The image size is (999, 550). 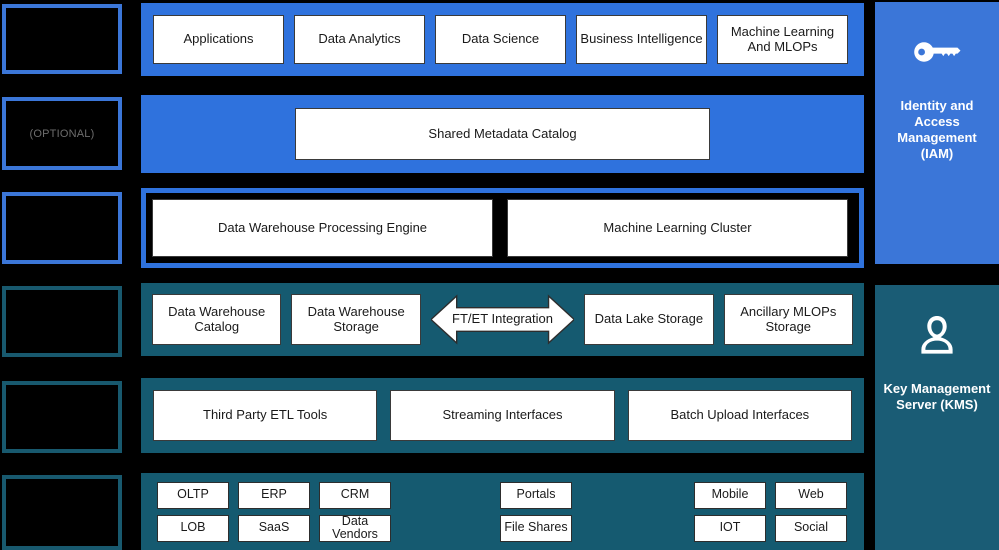 I want to click on consumption-cell-applications: Applications, so click(x=218, y=39).